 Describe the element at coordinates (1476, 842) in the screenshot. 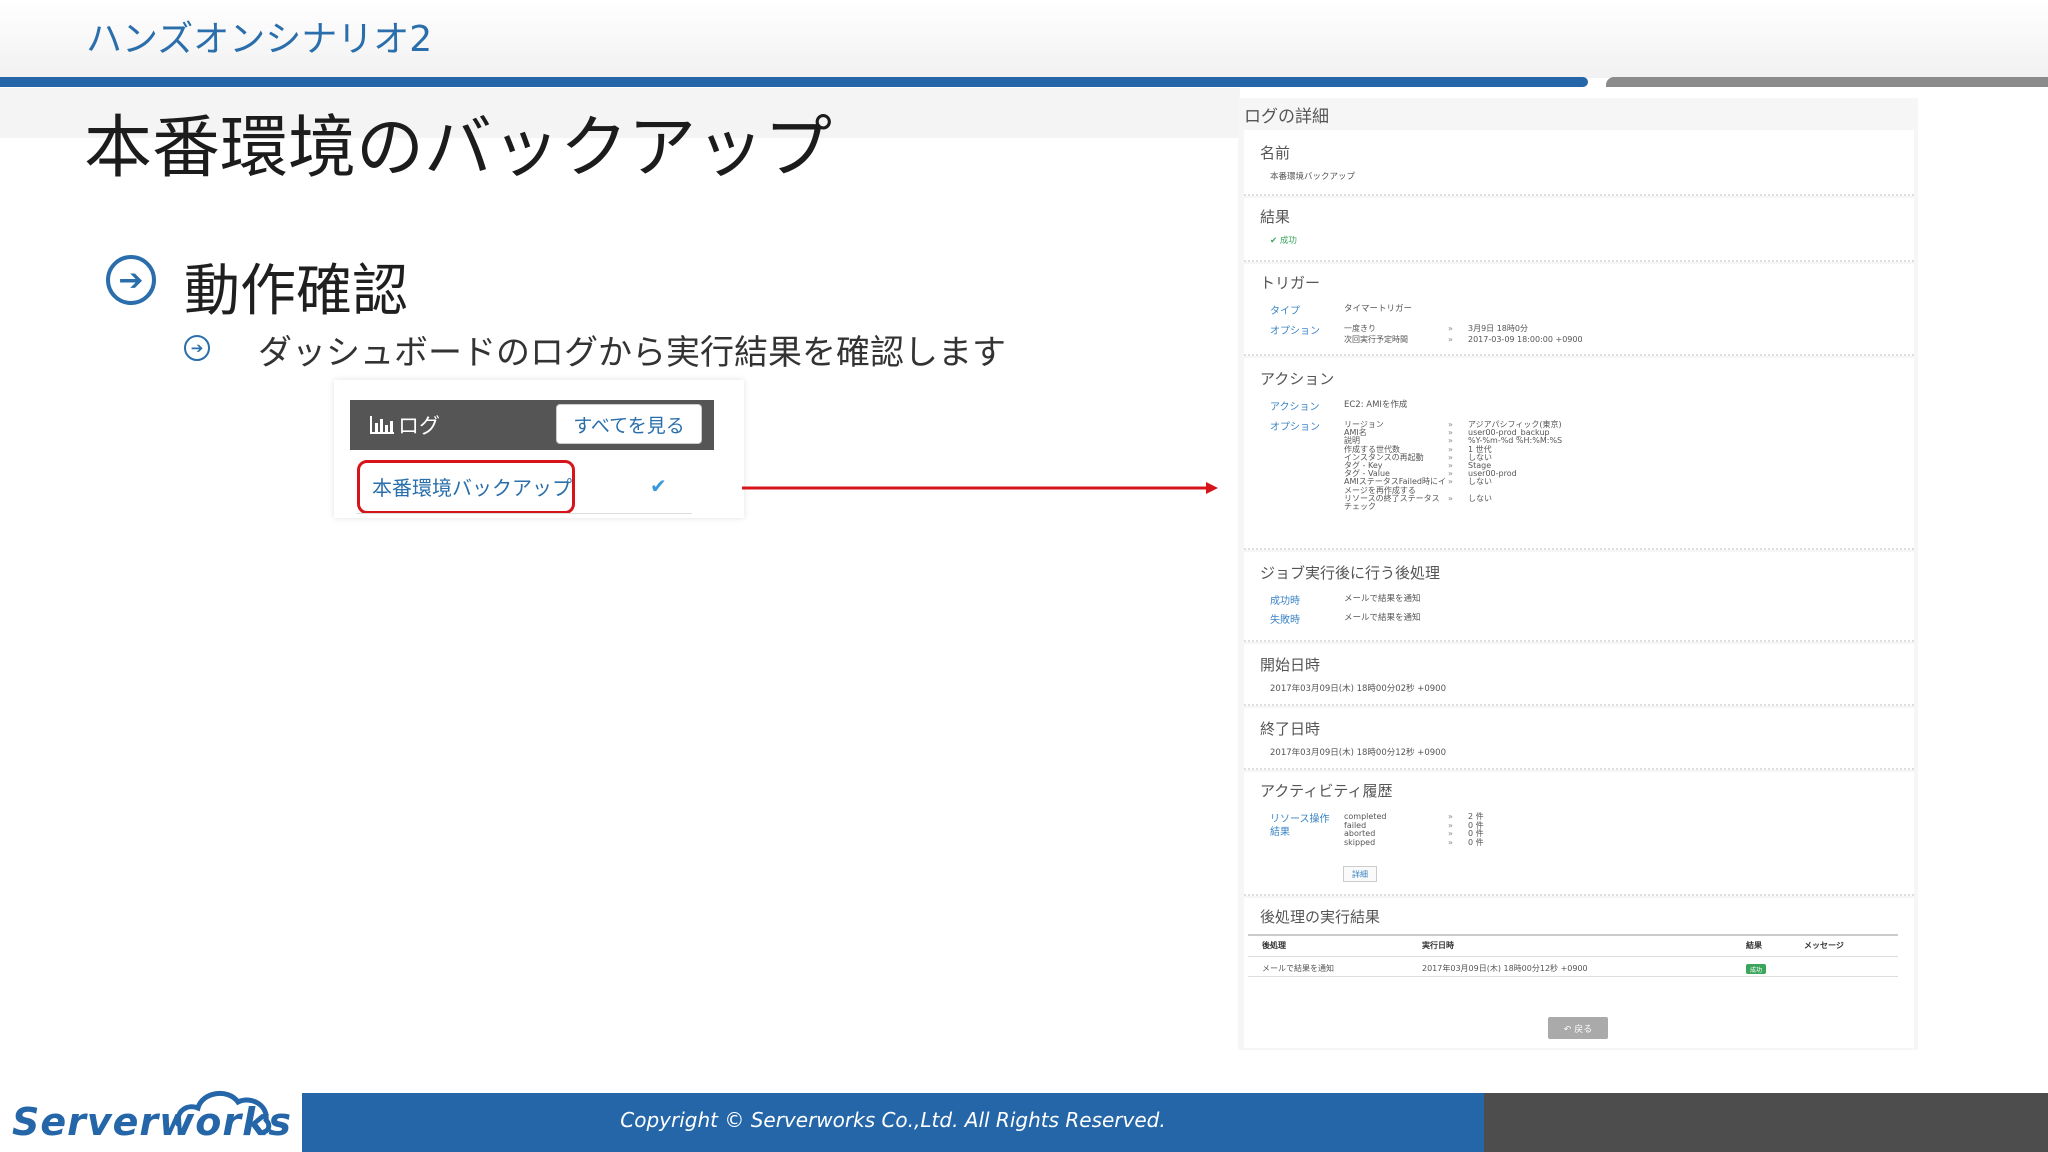

I see `activity-value: 0 件` at that location.